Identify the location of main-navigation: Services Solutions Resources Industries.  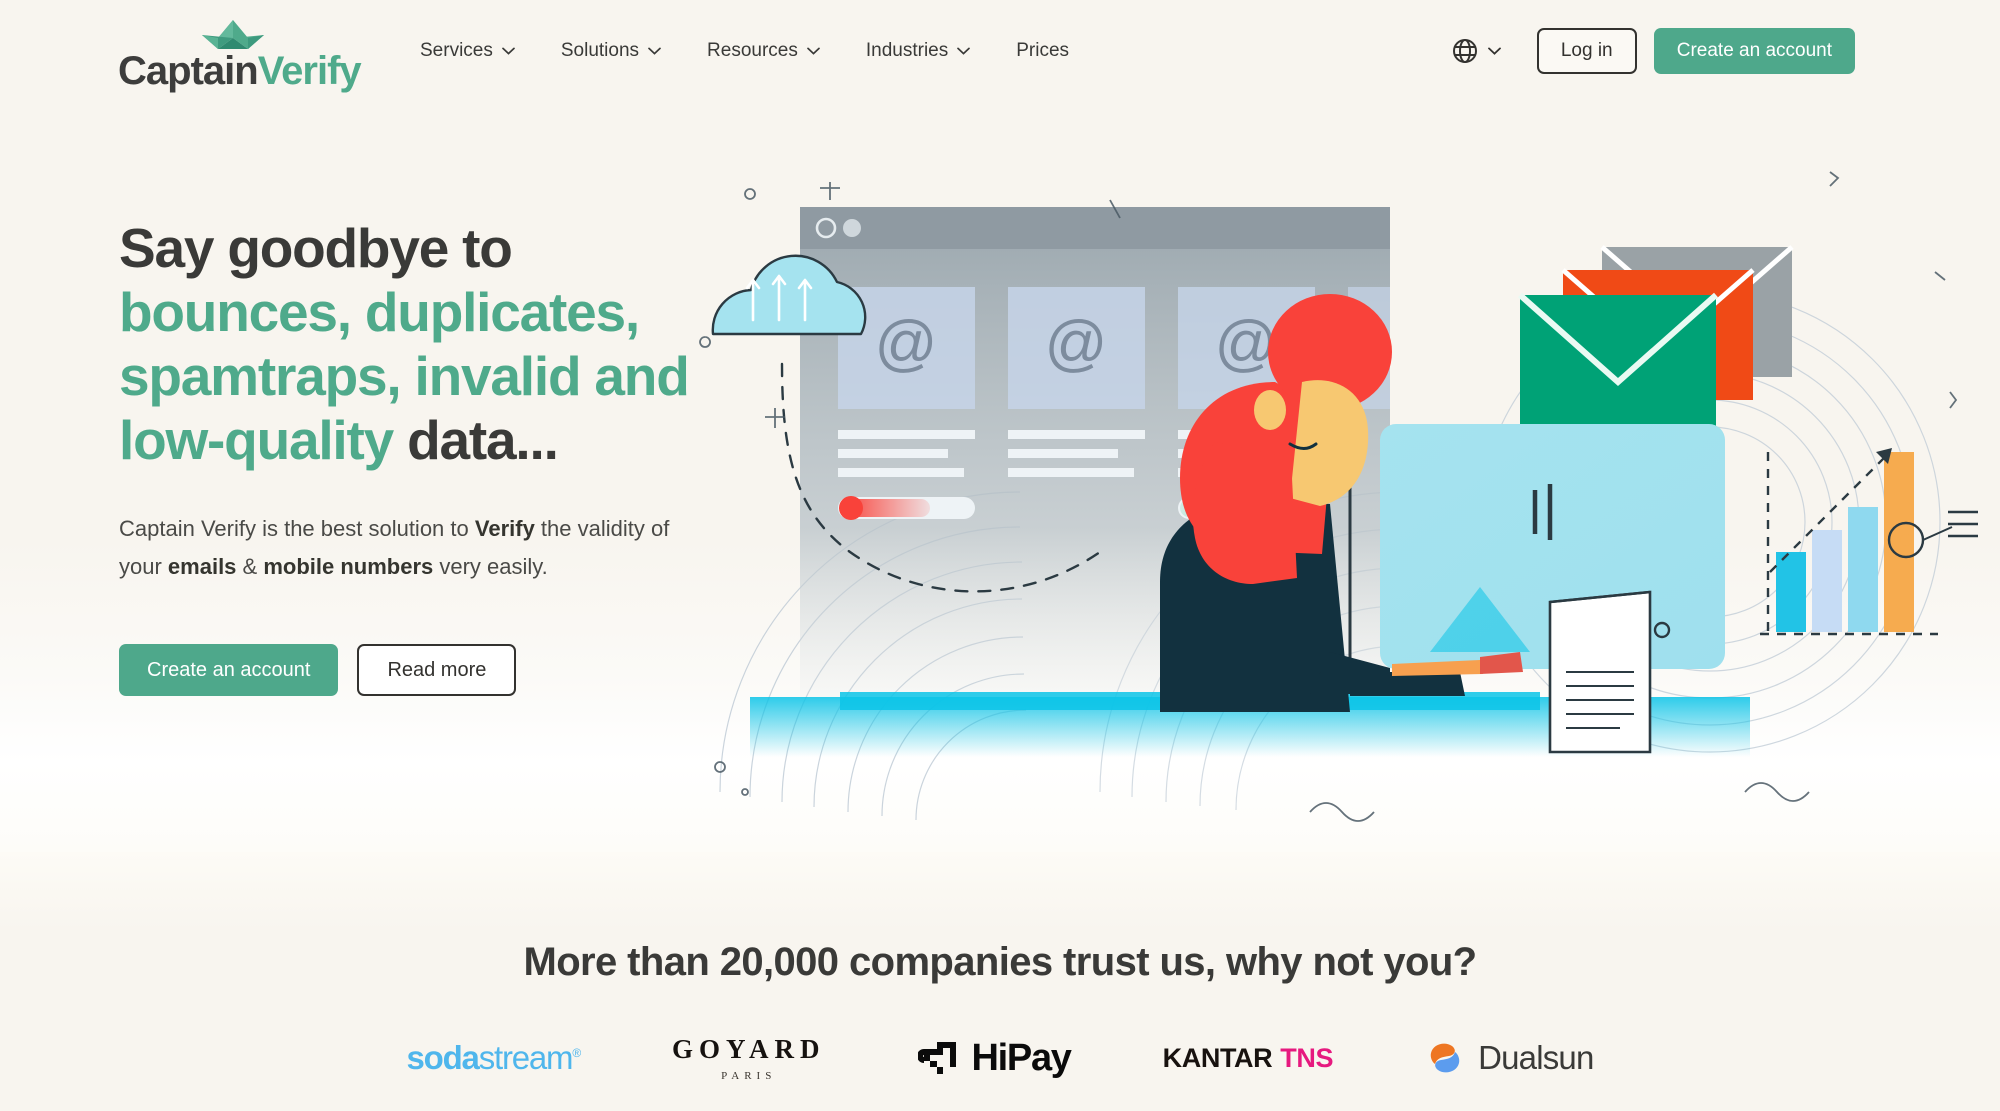
(744, 51).